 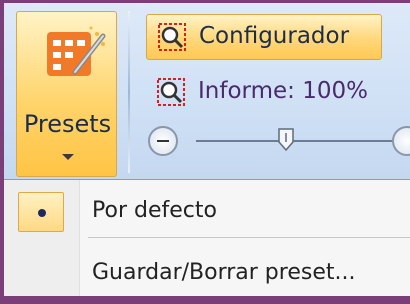 I want to click on configurador-label: Configurador, so click(x=274, y=36).